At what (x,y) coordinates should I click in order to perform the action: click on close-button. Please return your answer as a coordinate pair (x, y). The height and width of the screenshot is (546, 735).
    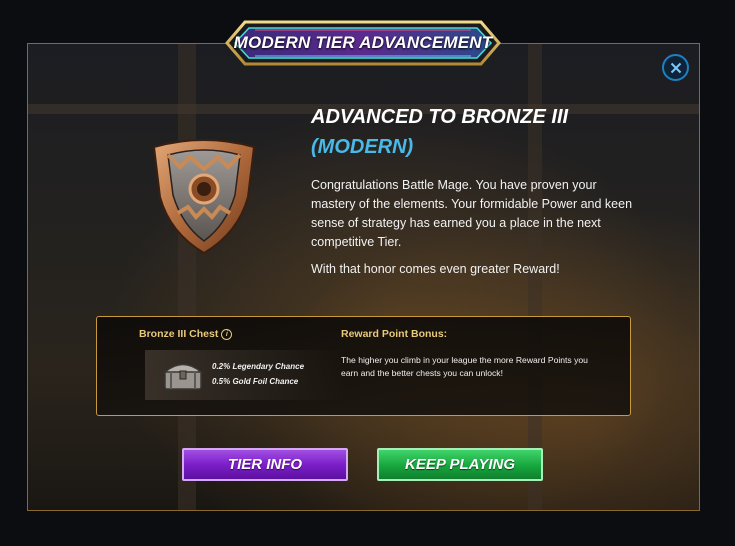
    Looking at the image, I should click on (675, 67).